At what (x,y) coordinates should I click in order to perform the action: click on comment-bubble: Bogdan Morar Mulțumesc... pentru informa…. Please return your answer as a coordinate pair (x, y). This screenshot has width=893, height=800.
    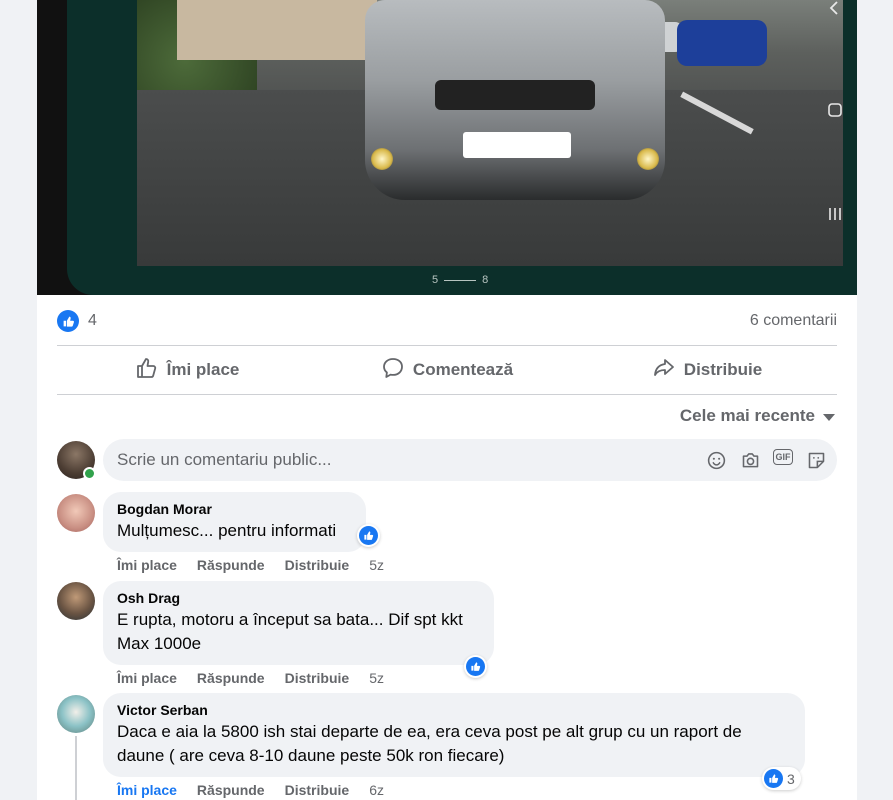
    Looking at the image, I should click on (234, 522).